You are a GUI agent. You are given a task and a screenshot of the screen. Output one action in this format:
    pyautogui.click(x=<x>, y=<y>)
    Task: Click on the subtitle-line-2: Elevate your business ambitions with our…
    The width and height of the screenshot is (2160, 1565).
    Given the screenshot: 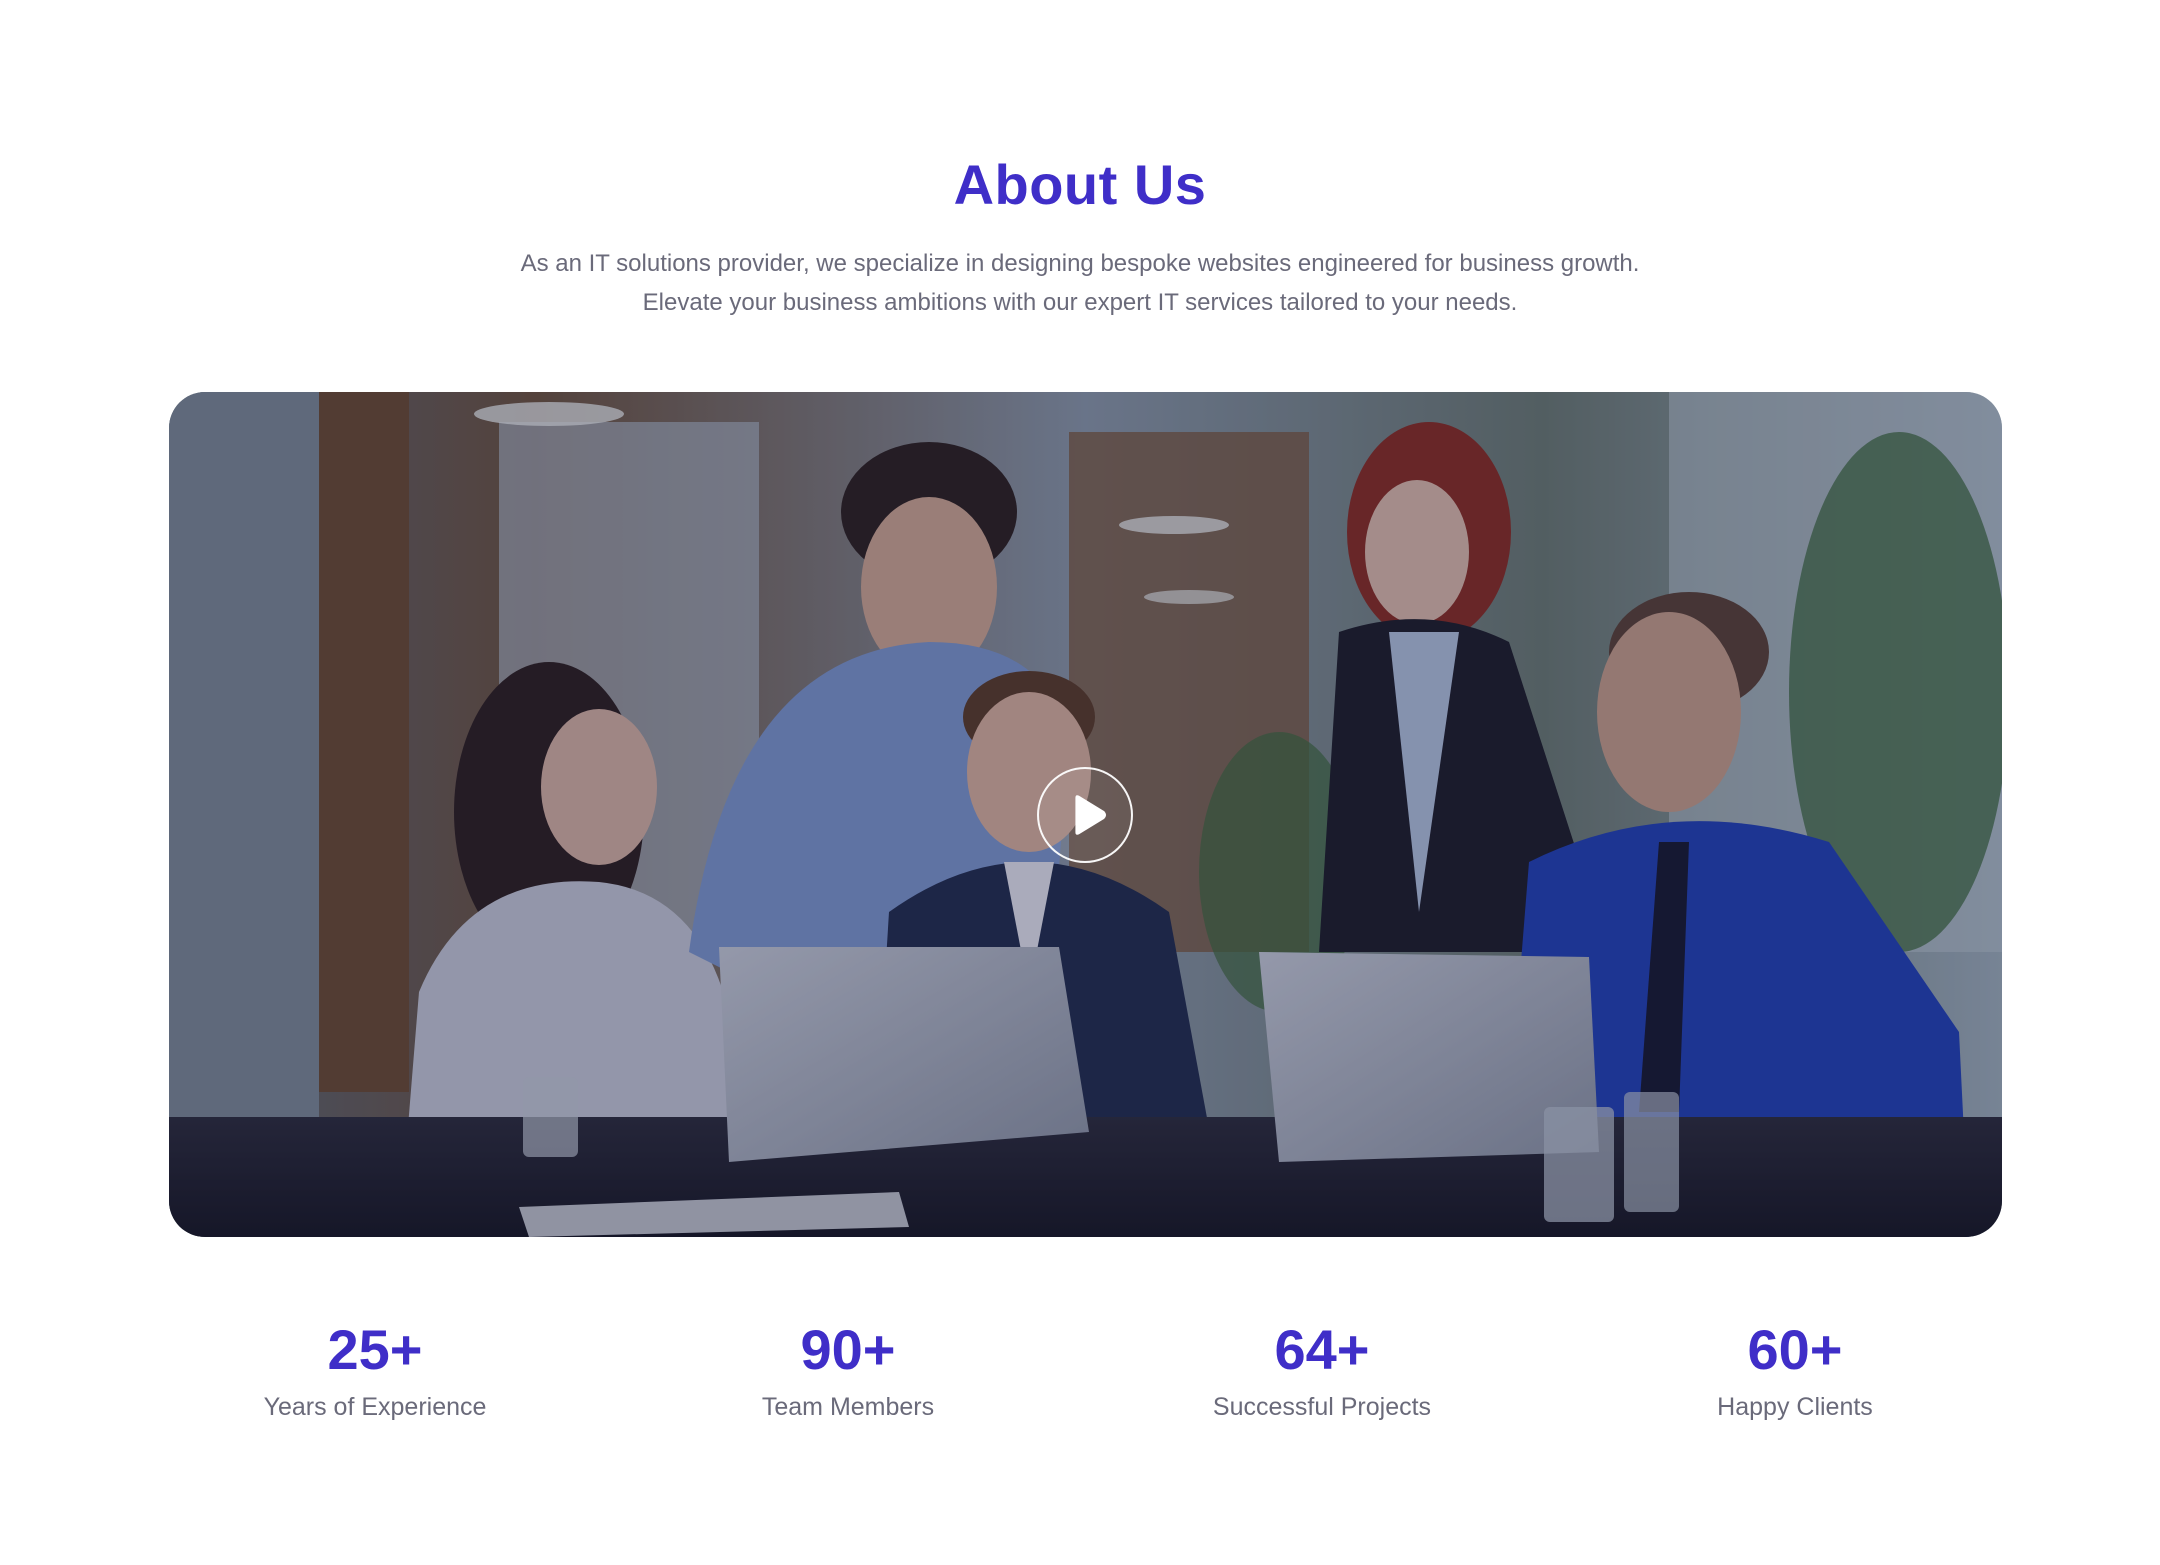 What is the action you would take?
    pyautogui.click(x=1080, y=302)
    